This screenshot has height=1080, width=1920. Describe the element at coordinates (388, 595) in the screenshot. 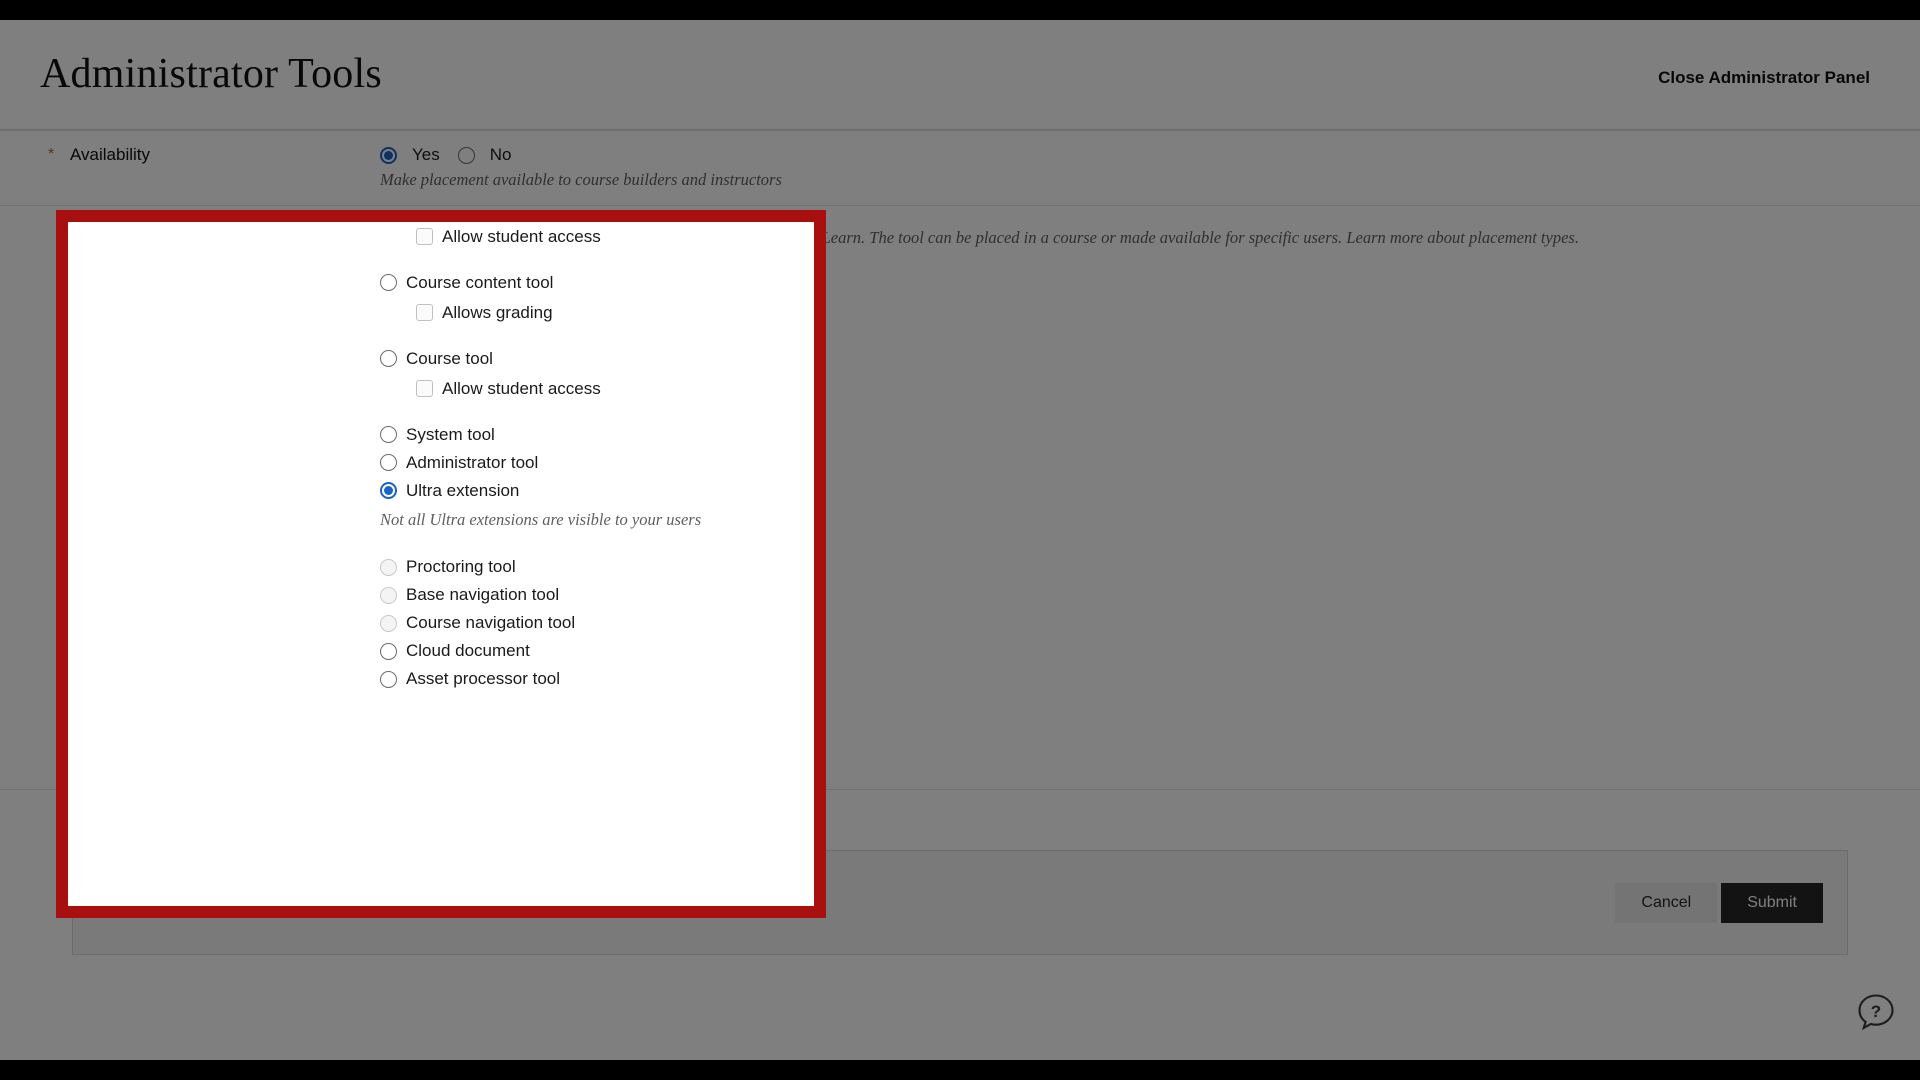

I see `radio-base-navigation-tool-revealed` at that location.